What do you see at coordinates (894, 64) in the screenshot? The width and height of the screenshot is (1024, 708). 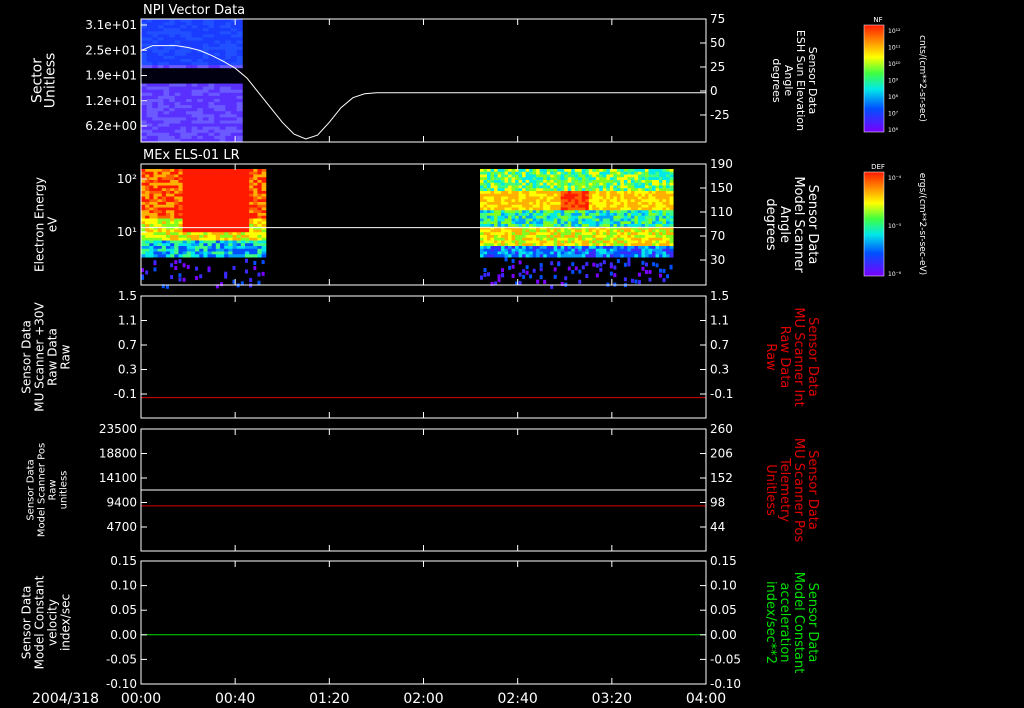 I see `colorbar-tick-label: 10¹⁰` at bounding box center [894, 64].